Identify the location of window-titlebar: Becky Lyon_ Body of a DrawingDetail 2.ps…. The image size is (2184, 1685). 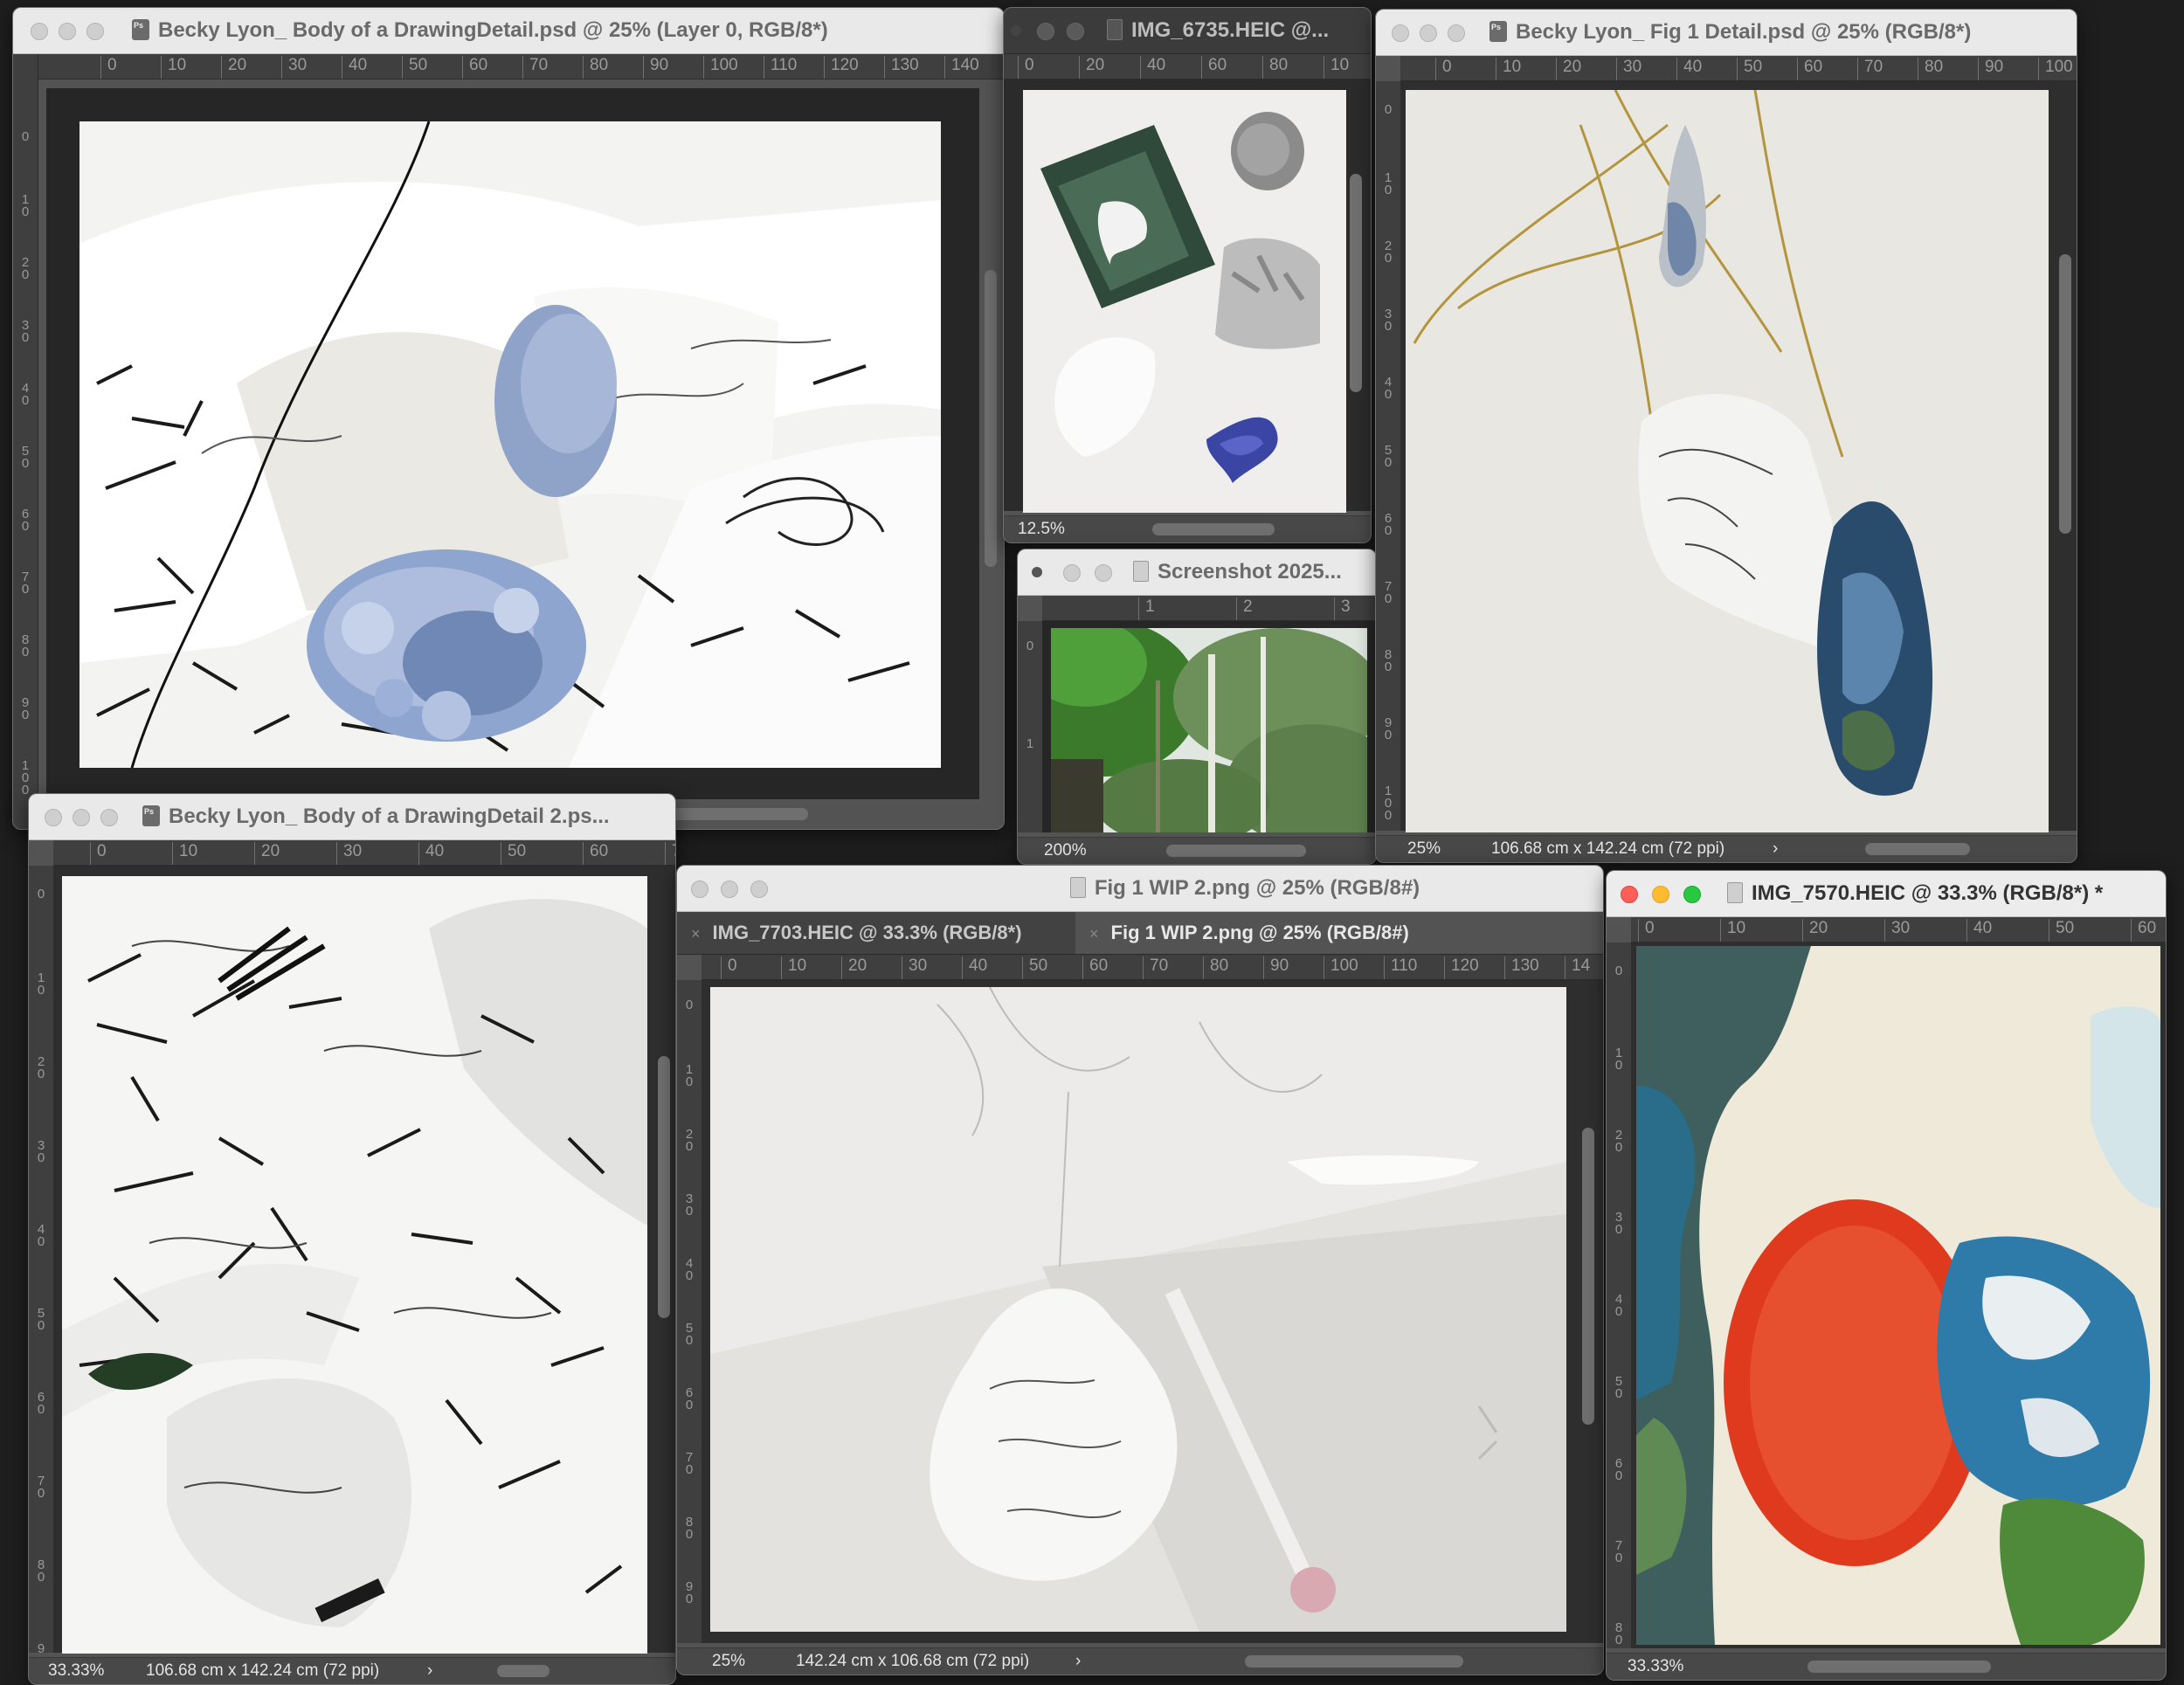
(352, 817).